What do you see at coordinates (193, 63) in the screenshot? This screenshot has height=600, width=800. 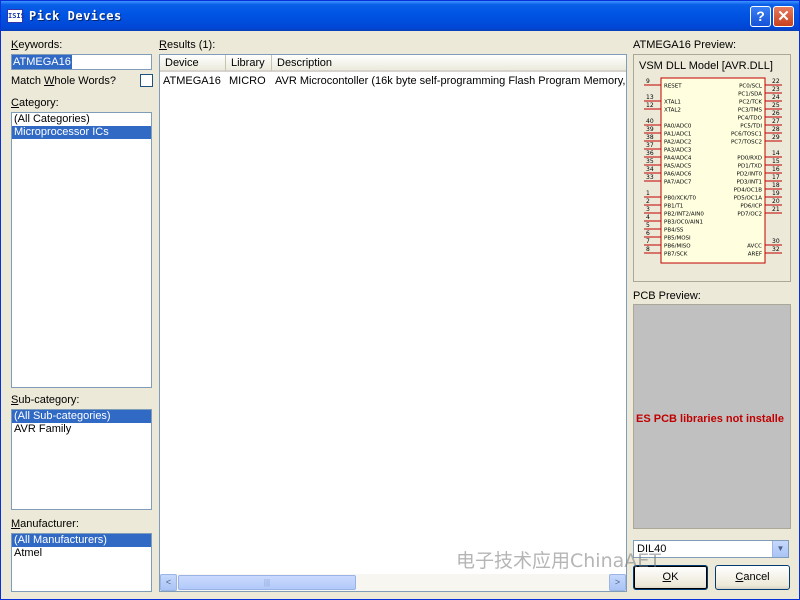 I see `column-header-device: Device` at bounding box center [193, 63].